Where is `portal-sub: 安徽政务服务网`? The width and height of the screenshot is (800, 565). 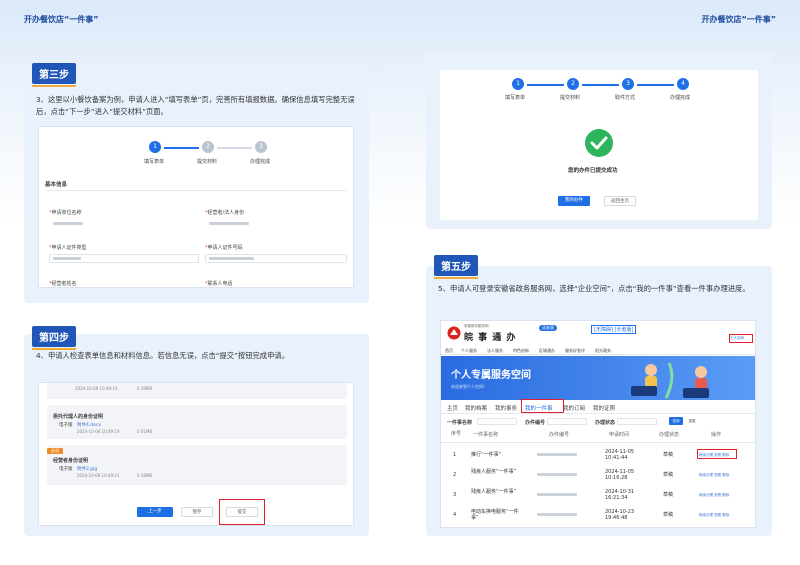
portal-sub: 安徽政务服务网 is located at coordinates (476, 326).